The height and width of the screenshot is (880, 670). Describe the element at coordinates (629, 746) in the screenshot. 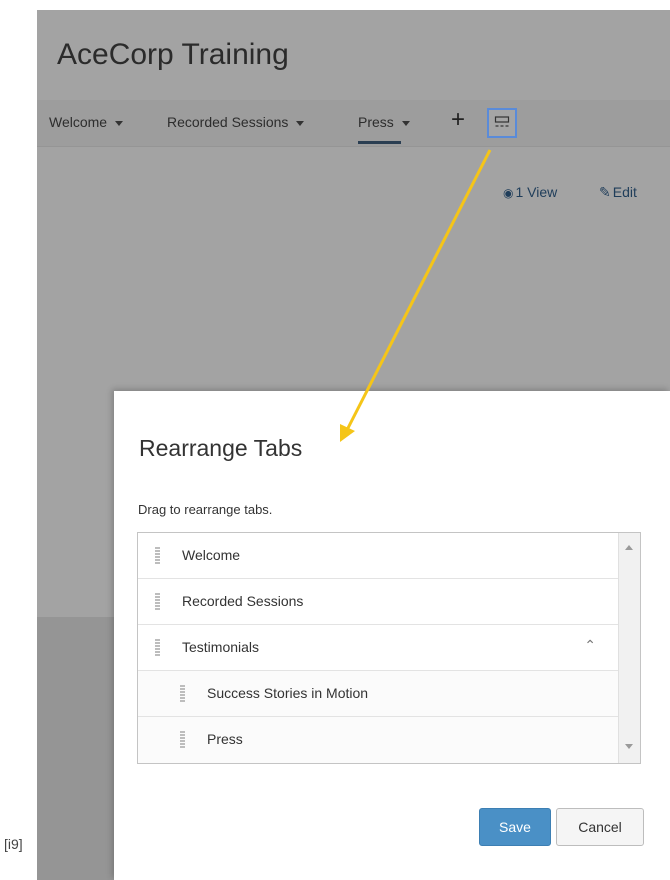

I see `scroll-down-icon` at that location.